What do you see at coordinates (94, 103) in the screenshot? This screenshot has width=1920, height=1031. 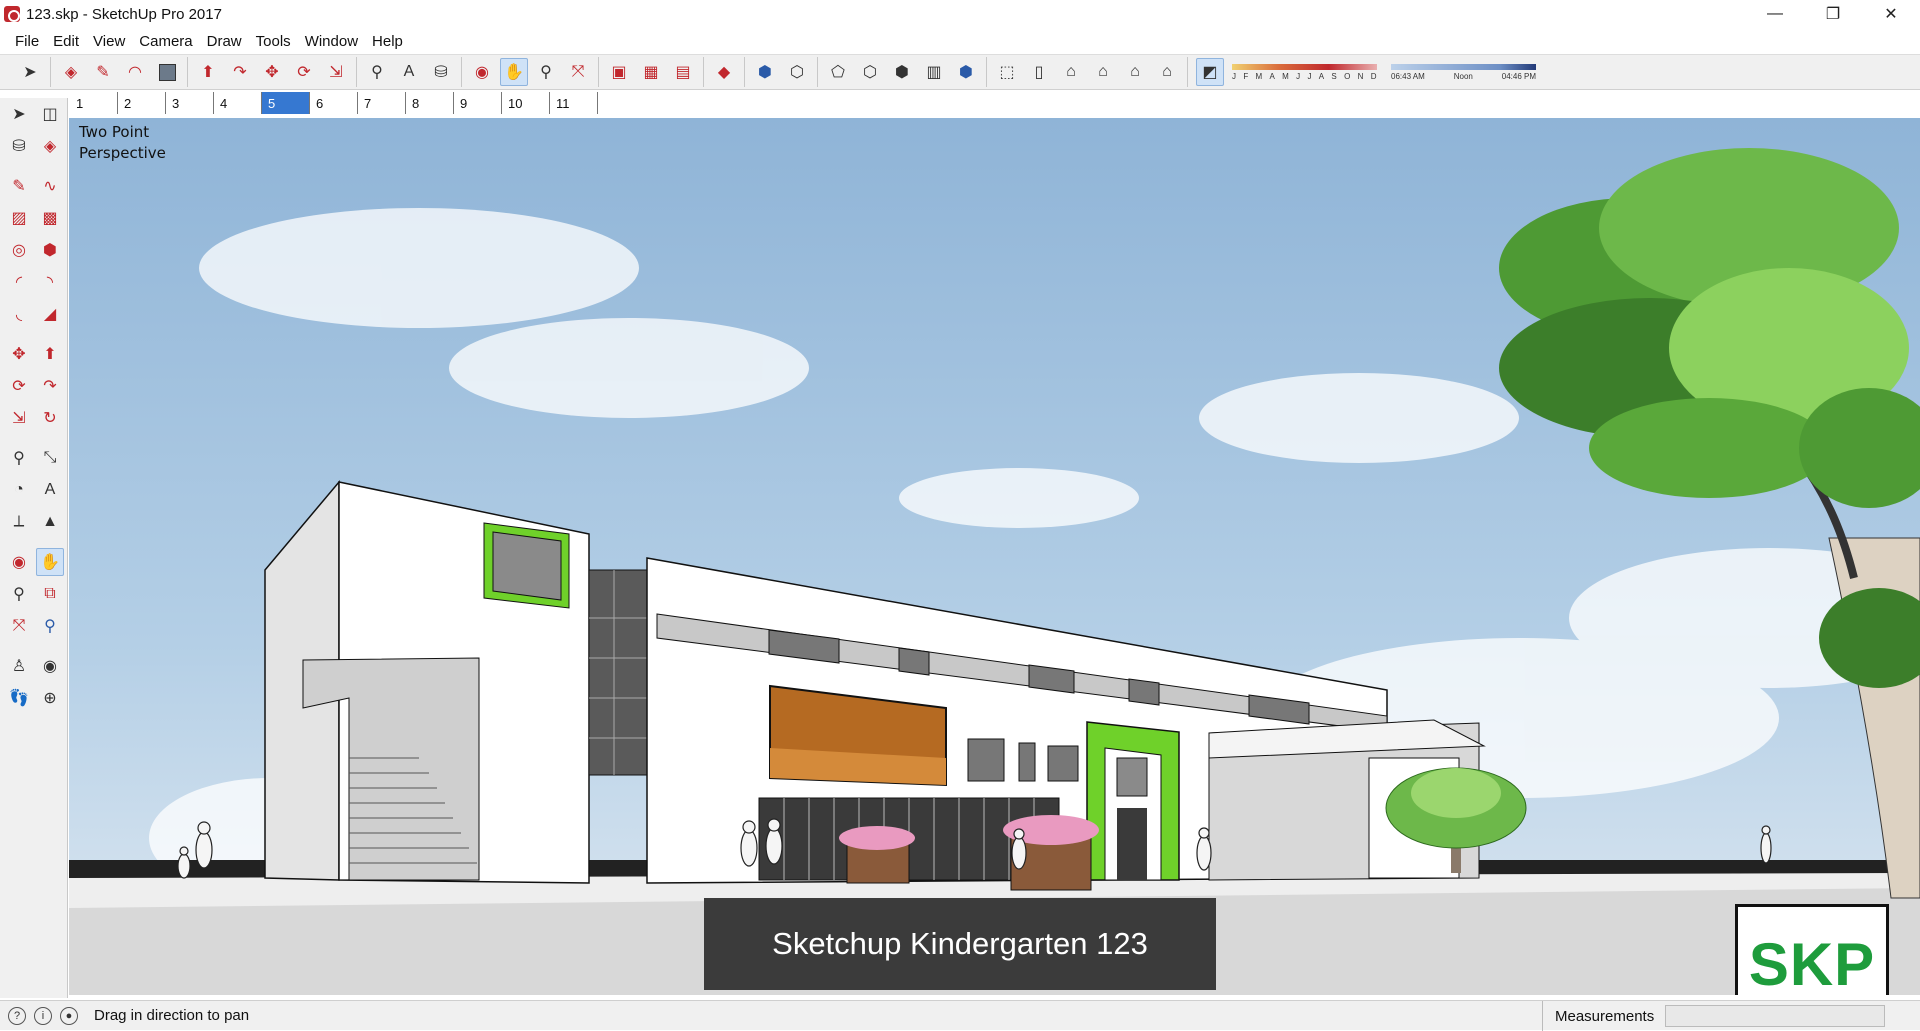 I see `scene-tab: 1` at bounding box center [94, 103].